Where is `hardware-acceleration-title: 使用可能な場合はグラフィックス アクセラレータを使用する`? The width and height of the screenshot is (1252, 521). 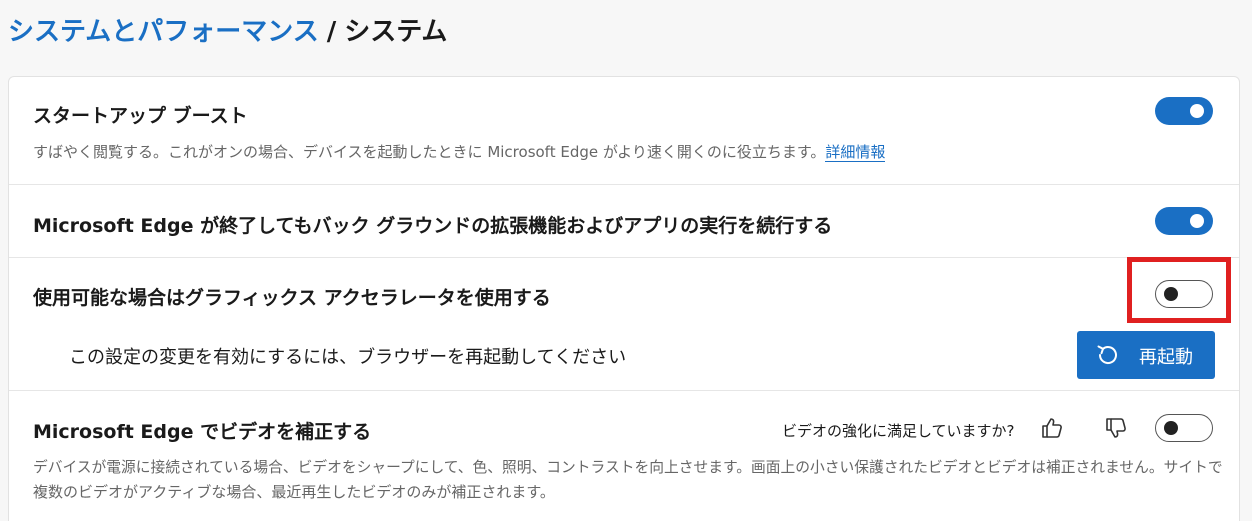
hardware-acceleration-title: 使用可能な場合はグラフィックス アクセラレータを使用する is located at coordinates (292, 298).